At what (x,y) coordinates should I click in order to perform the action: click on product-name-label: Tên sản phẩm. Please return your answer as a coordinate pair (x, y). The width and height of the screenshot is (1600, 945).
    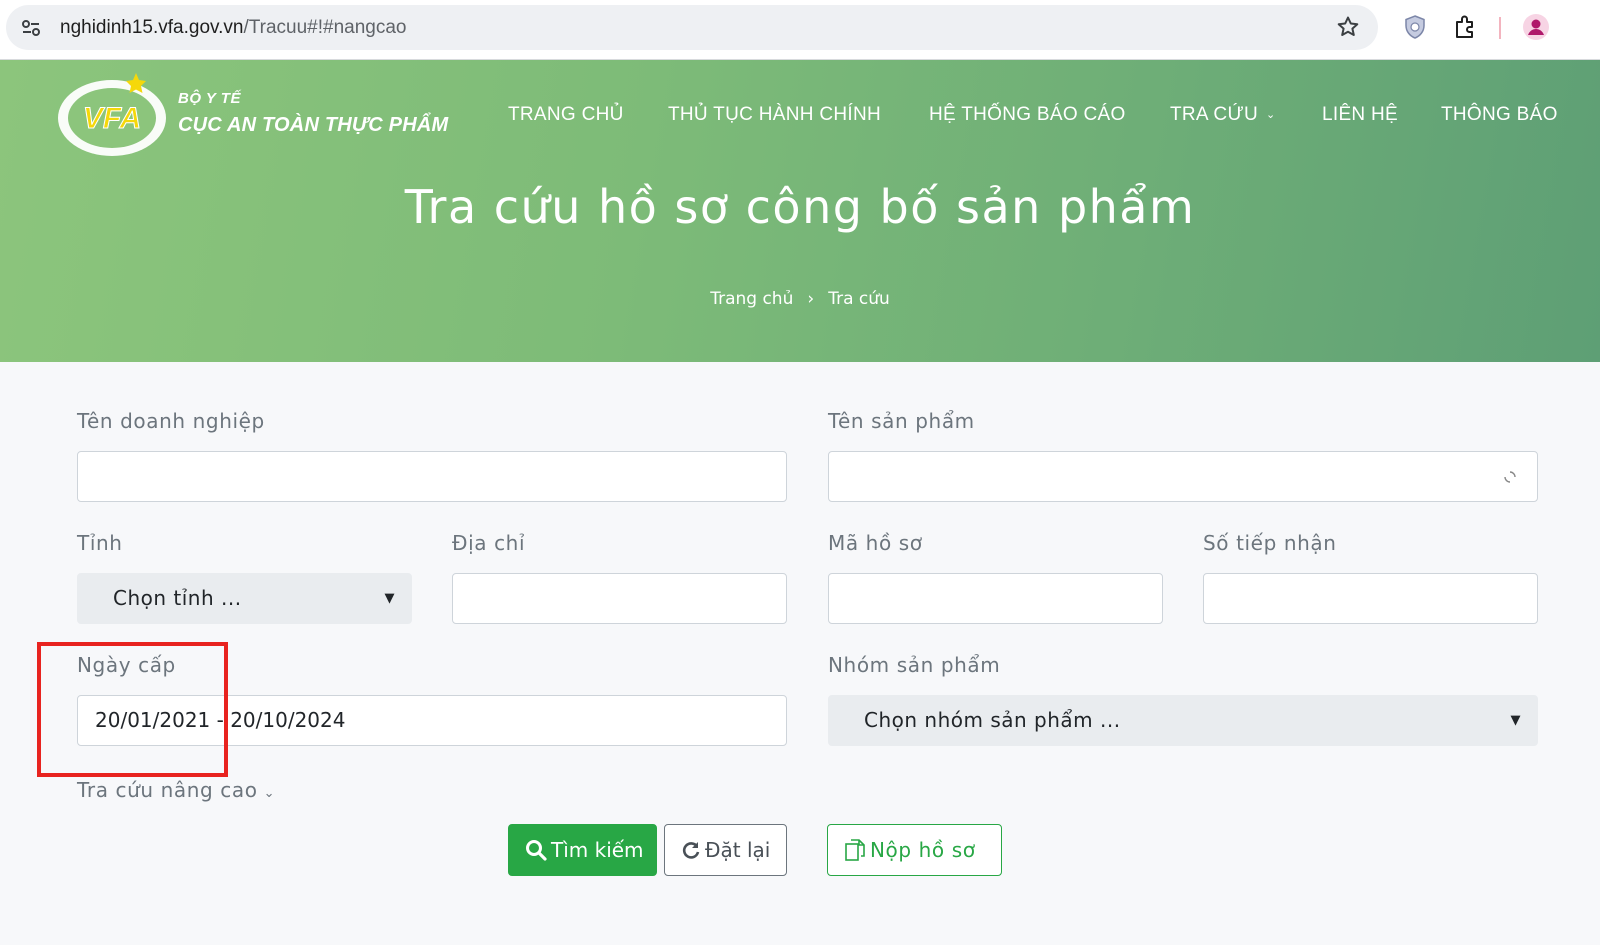
    Looking at the image, I should click on (901, 421).